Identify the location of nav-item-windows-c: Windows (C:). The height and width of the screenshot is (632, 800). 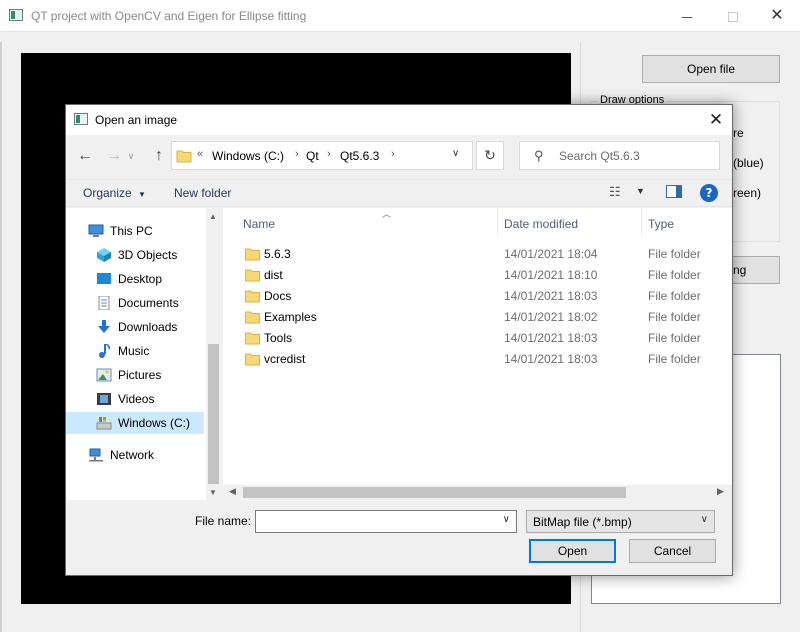
(135, 423).